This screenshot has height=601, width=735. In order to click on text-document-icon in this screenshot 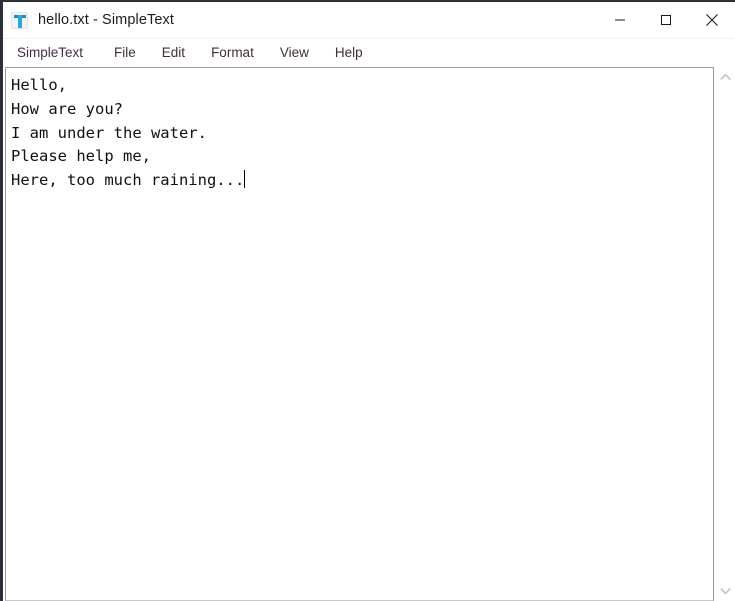, I will do `click(19, 20)`.